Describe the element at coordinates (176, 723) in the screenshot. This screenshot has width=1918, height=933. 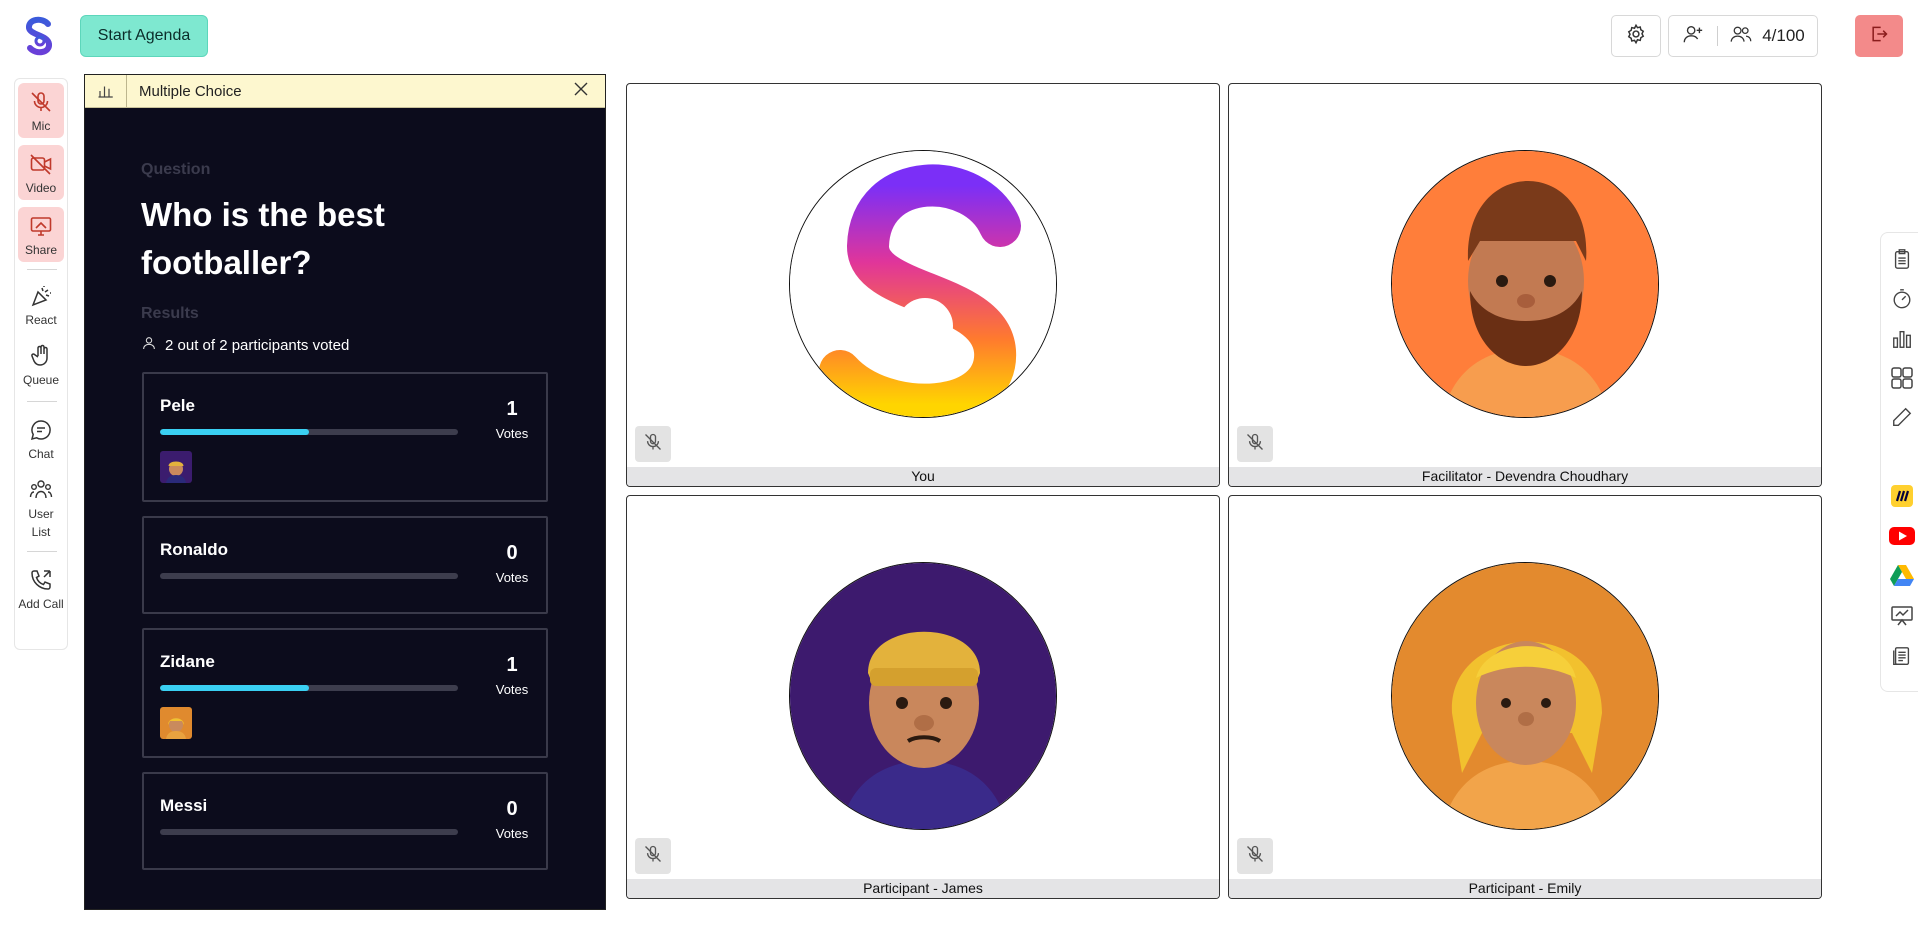
I see `voter-avatar` at that location.